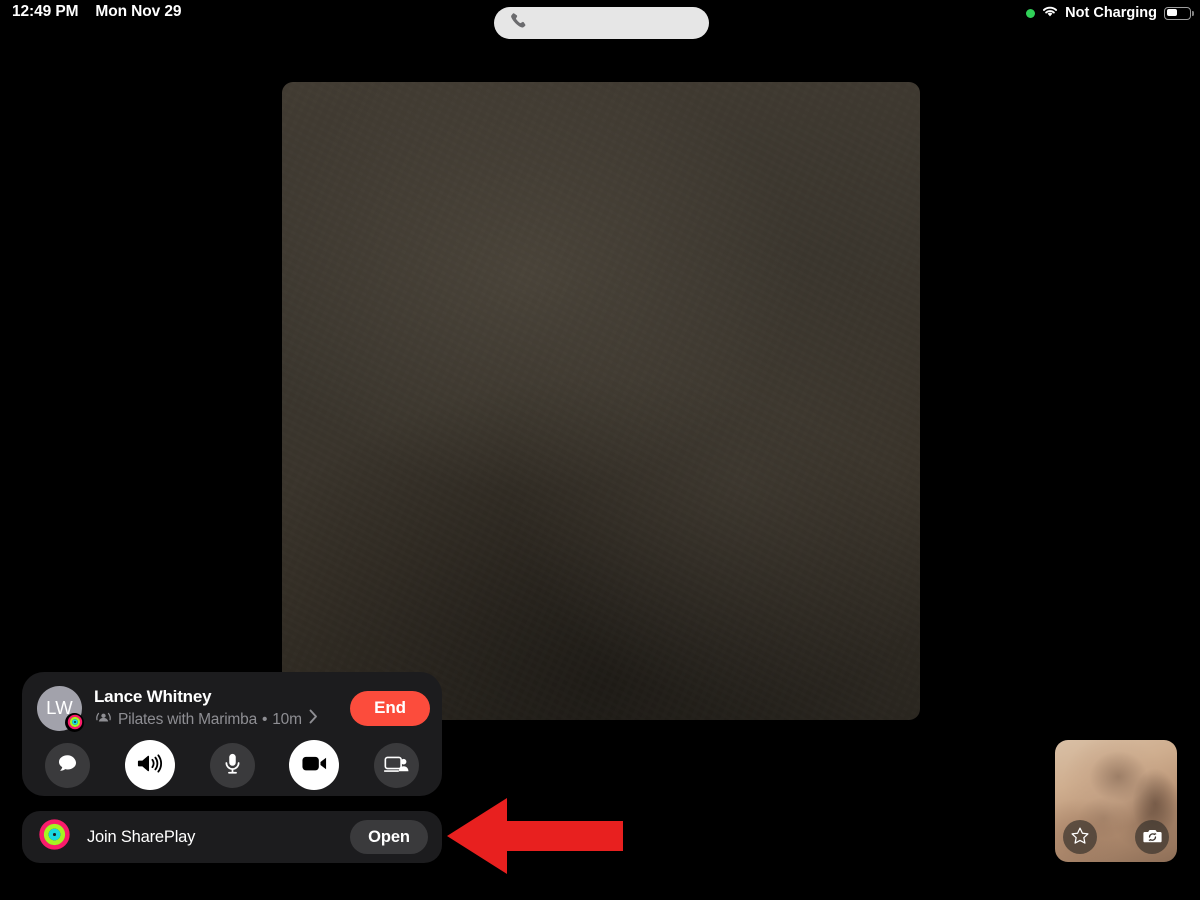  I want to click on flip-camera-button, so click(1152, 837).